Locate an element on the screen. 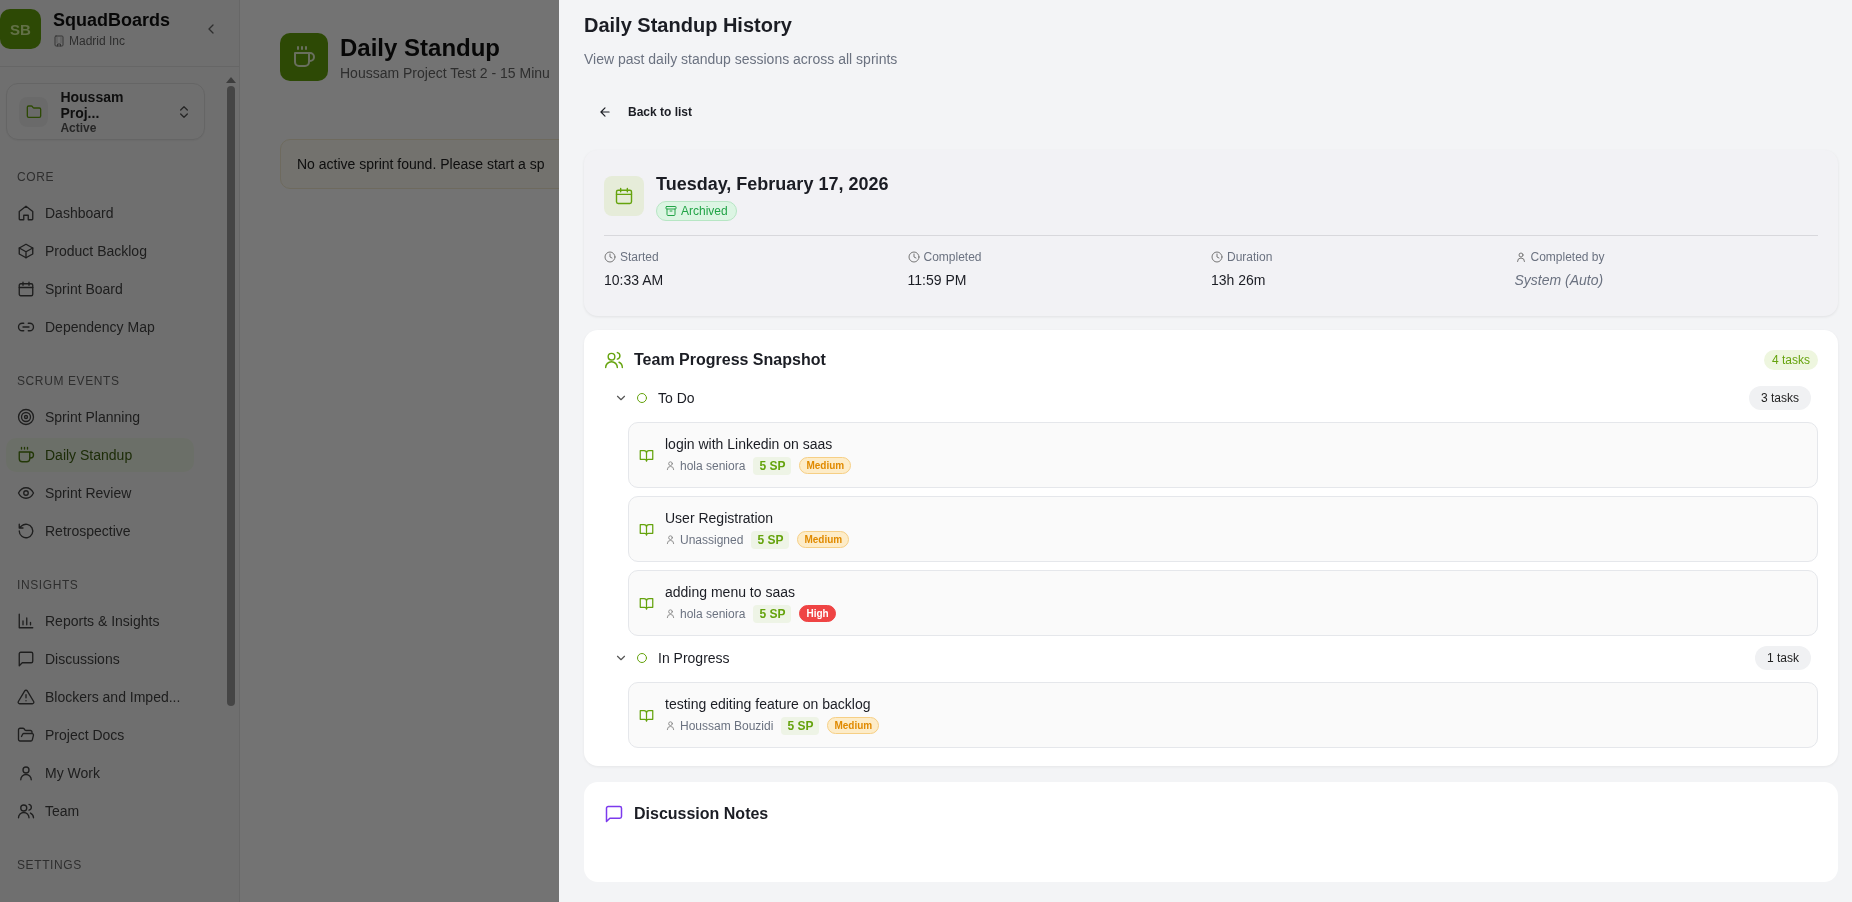  back-link: Back to list is located at coordinates (653, 112).